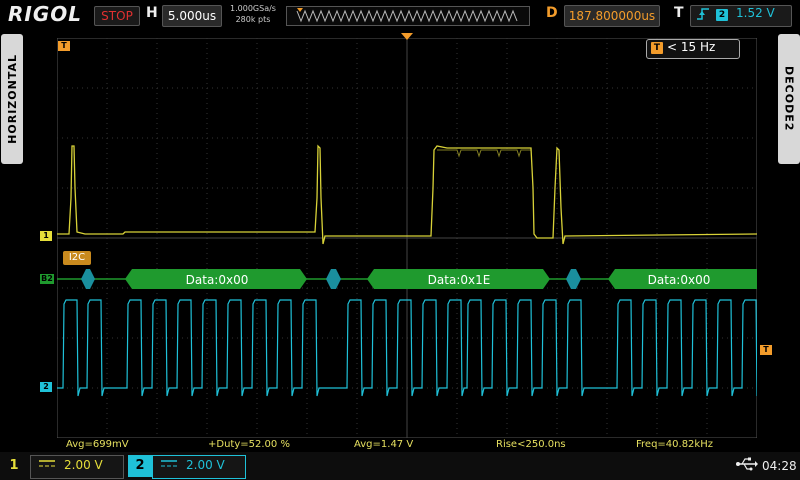 This screenshot has height=480, width=800. Describe the element at coordinates (552, 13) in the screenshot. I see `delay-label: D` at that location.